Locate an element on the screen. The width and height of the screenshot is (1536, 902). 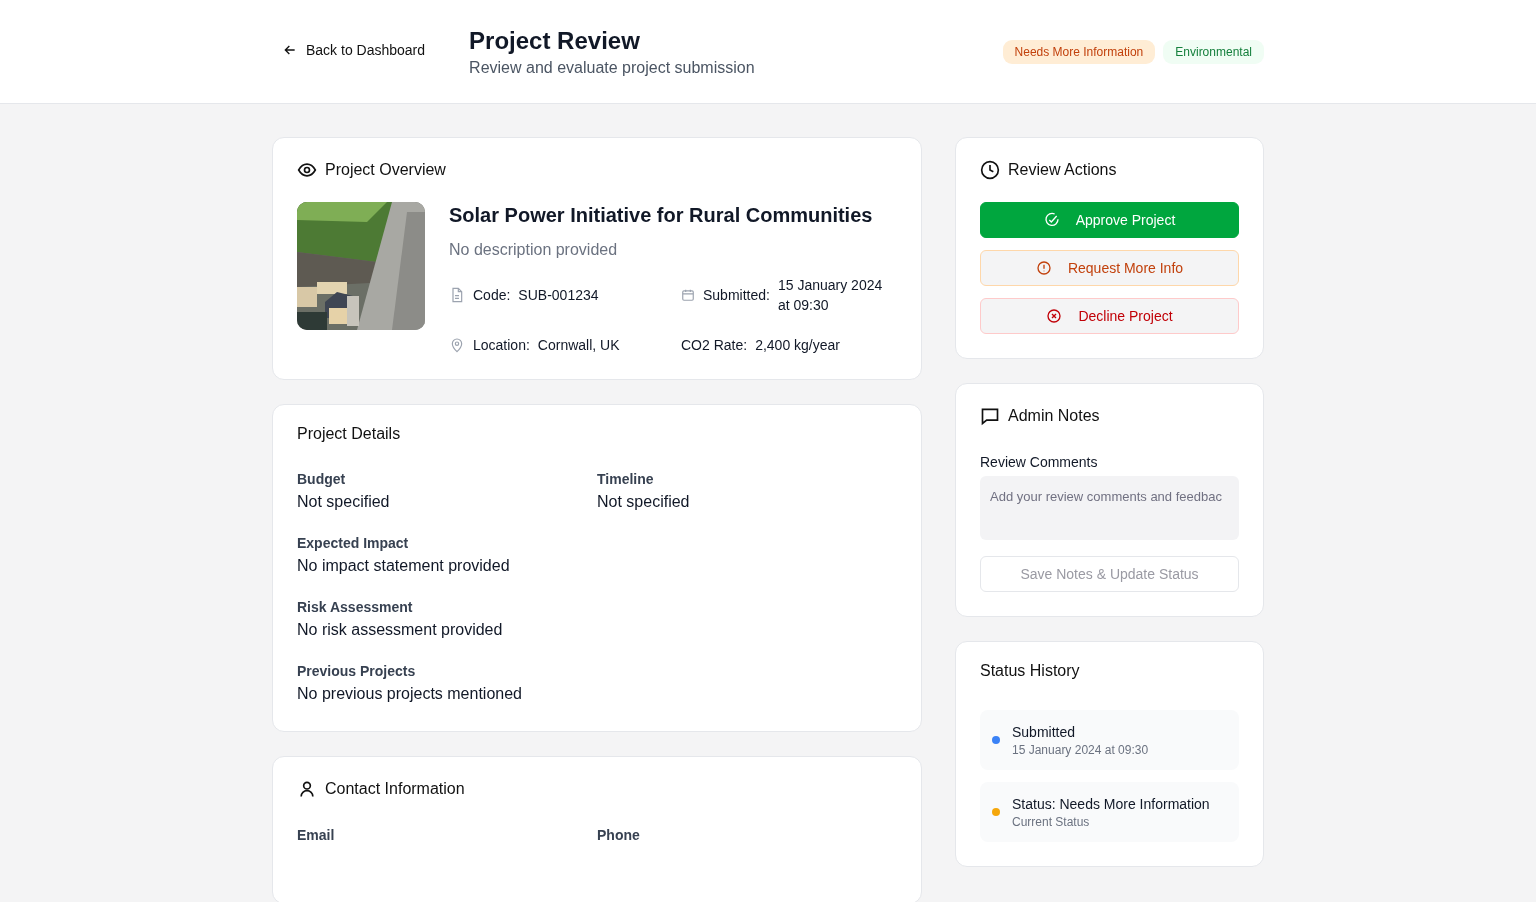
field-label: Budget is located at coordinates (322, 479).